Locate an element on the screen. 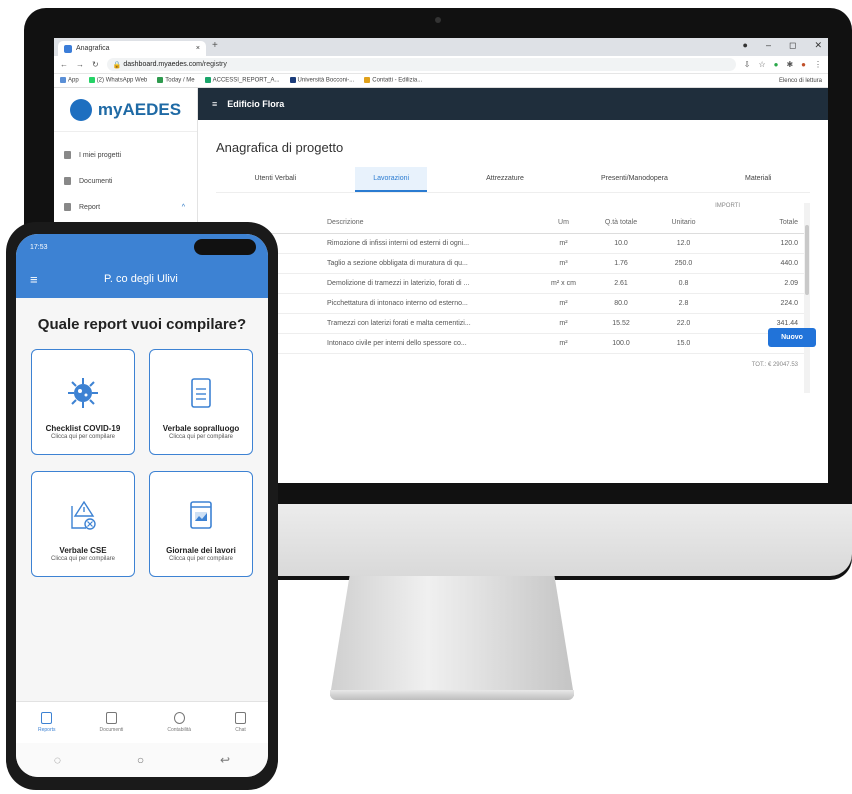  bookmark-today: Today / Me is located at coordinates (176, 80).